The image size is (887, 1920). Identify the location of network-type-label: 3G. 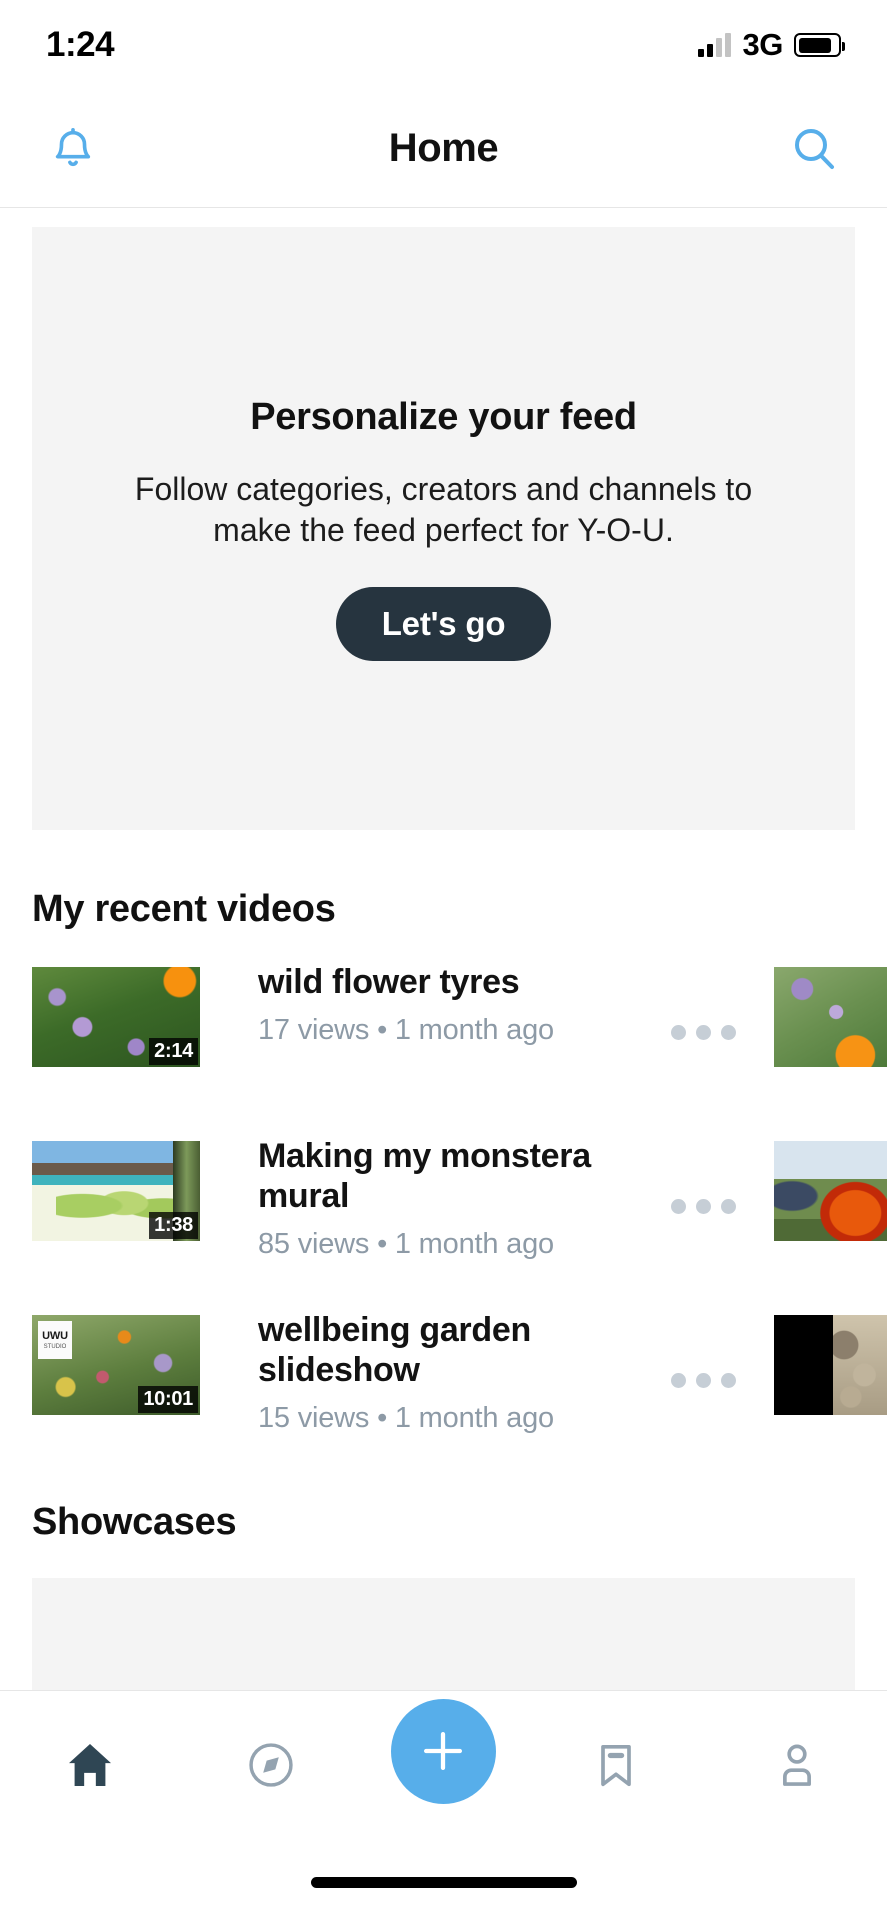
(762, 44).